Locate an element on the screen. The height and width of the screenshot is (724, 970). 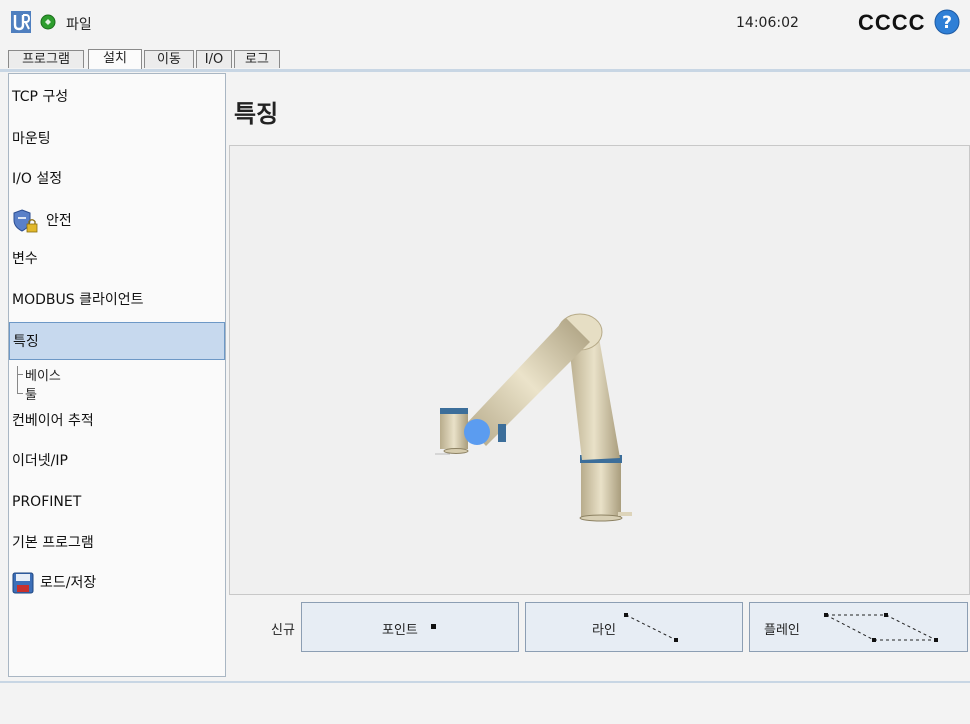
tab-installation: 설치 is located at coordinates (115, 59).